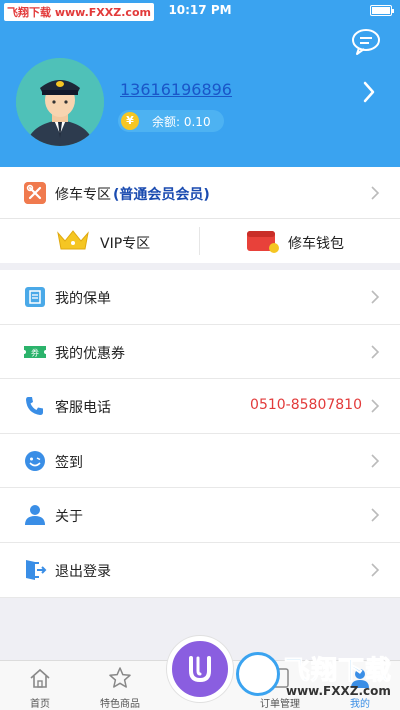  Describe the element at coordinates (176, 89) in the screenshot. I see `phone-number-link: 13616196896` at that location.